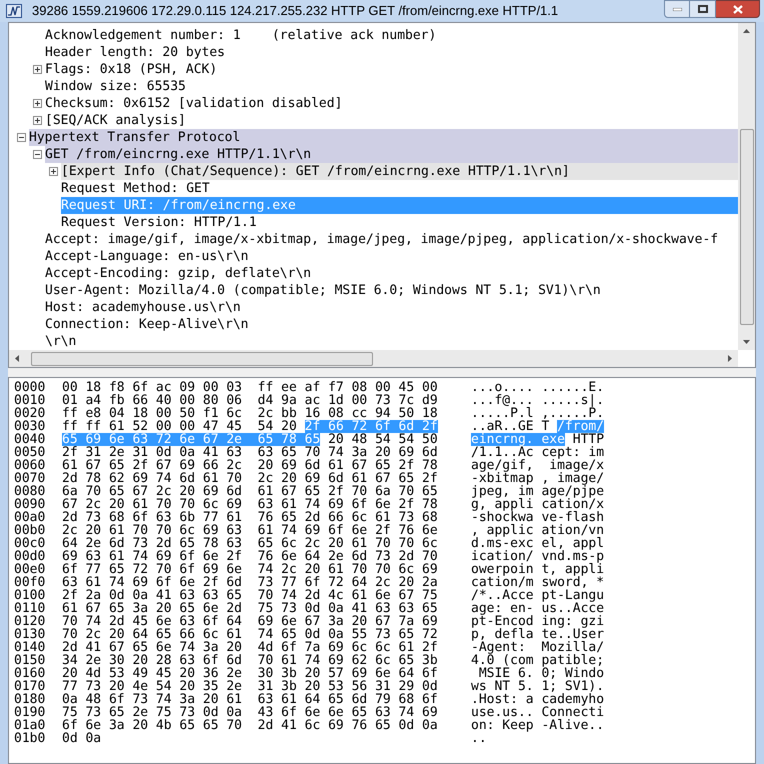 Image resolution: width=764 pixels, height=764 pixels. I want to click on tree-item: Header length: 20 bytes, so click(136, 52).